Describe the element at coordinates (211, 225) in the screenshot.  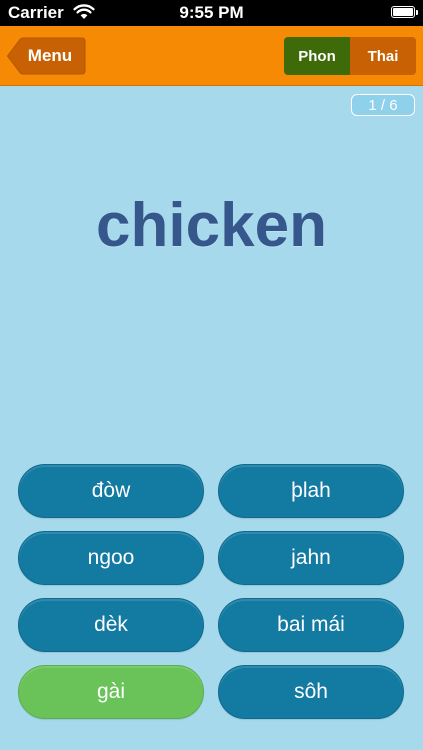
I see `prompt-word: chicken` at that location.